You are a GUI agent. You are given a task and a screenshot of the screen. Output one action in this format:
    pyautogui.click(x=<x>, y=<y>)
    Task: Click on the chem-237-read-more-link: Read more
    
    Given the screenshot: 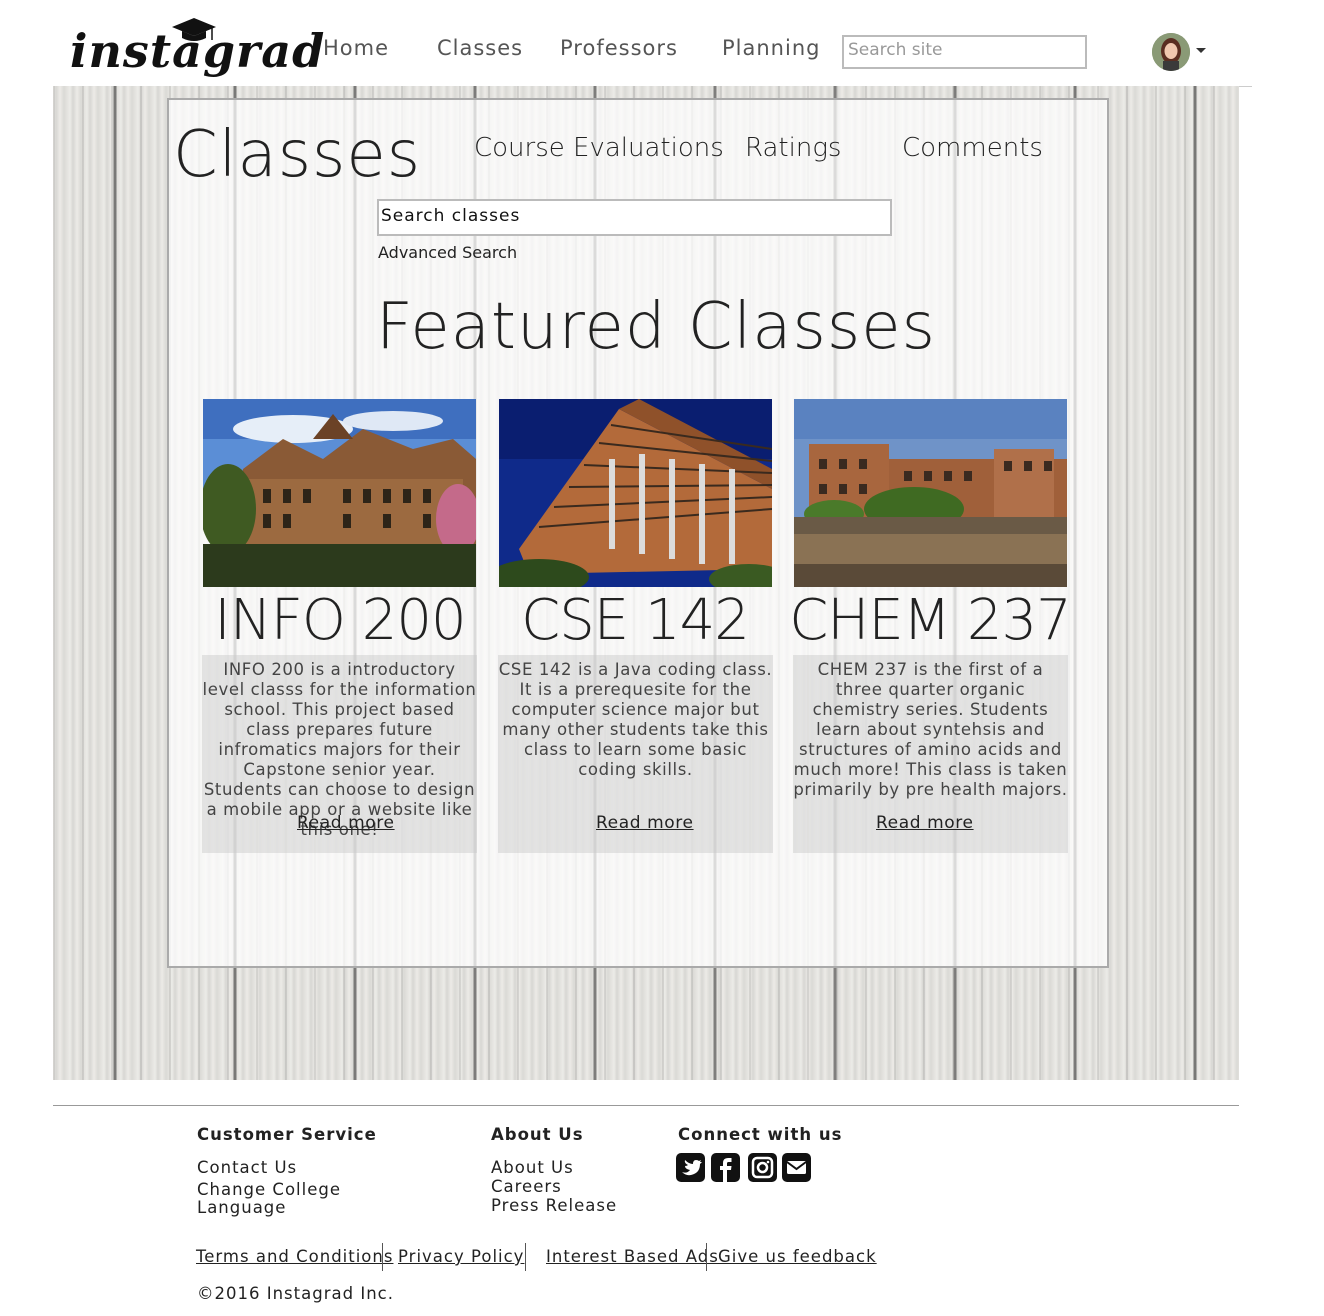 What is the action you would take?
    pyautogui.click(x=925, y=823)
    